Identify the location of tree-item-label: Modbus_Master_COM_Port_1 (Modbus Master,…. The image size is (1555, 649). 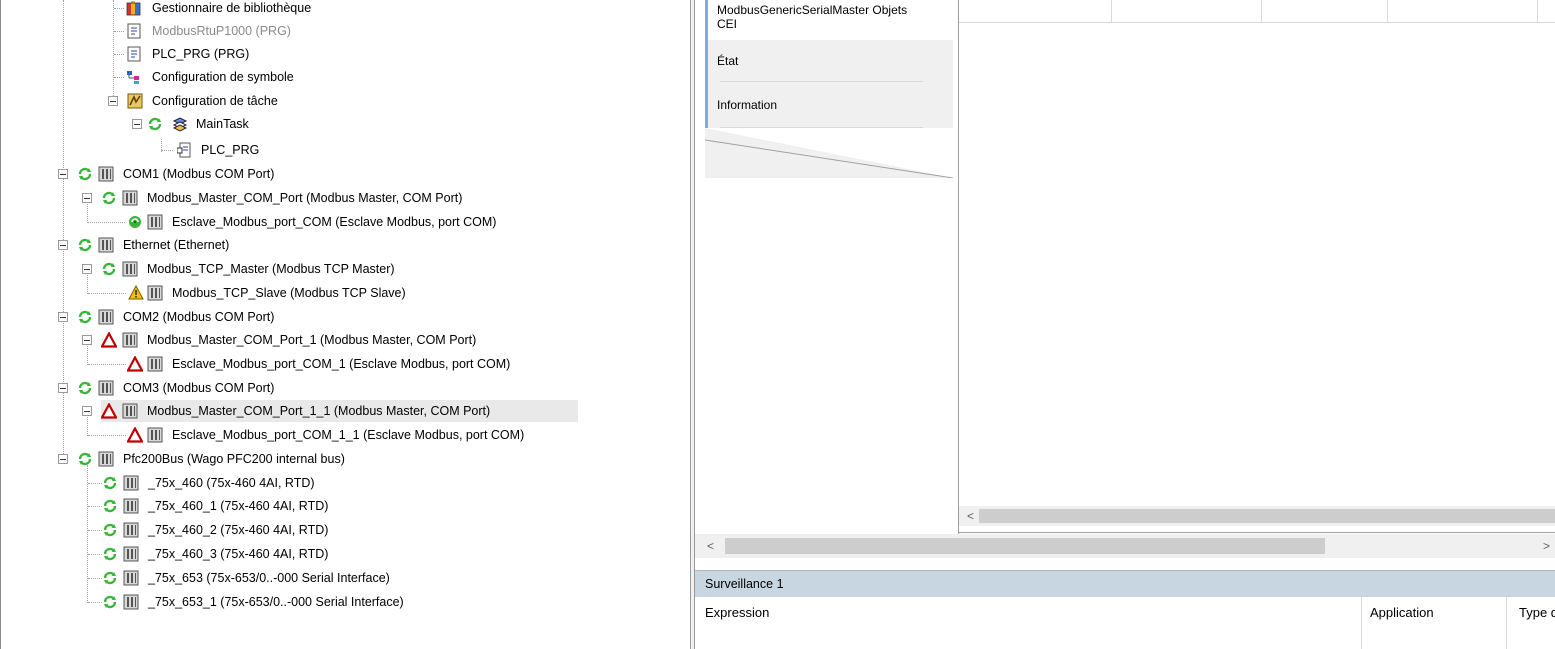
(312, 340).